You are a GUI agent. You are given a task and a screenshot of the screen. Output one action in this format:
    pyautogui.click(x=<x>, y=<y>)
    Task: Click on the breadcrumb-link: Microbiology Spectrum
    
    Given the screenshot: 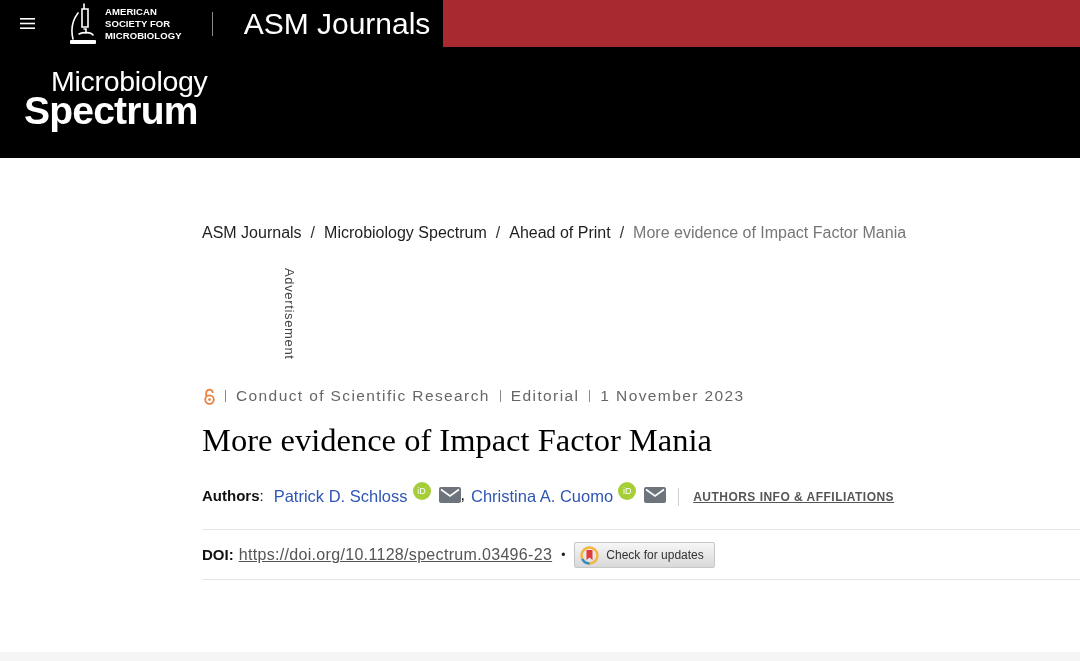 What is the action you would take?
    pyautogui.click(x=405, y=233)
    